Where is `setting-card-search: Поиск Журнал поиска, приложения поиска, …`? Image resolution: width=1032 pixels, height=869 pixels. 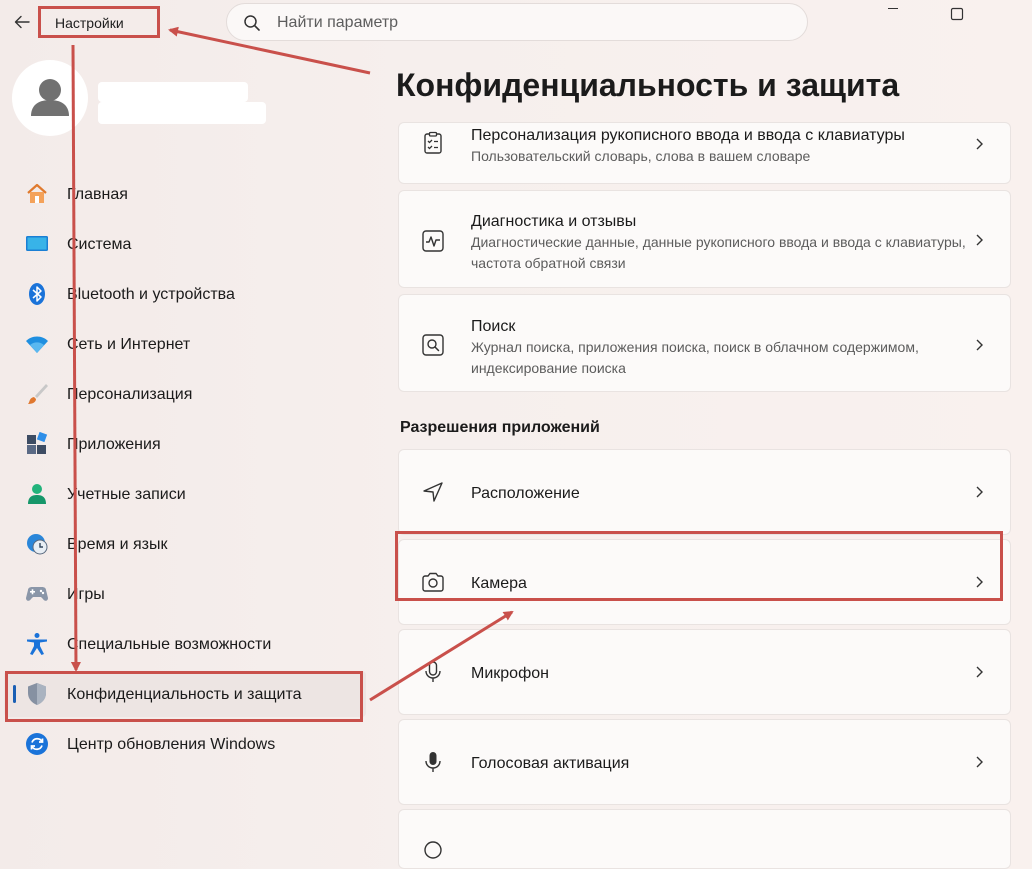
setting-card-search: Поиск Журнал поиска, приложения поиска, … is located at coordinates (704, 343).